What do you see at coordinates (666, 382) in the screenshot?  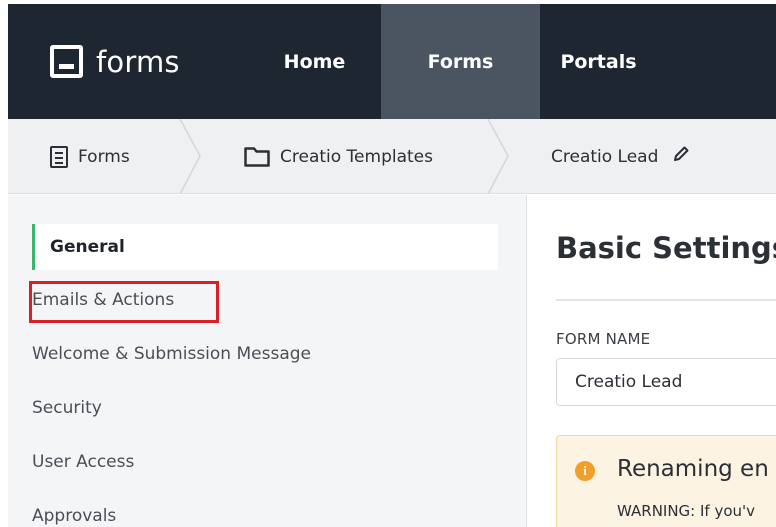 I see `form-name-input: Creatio Lead` at bounding box center [666, 382].